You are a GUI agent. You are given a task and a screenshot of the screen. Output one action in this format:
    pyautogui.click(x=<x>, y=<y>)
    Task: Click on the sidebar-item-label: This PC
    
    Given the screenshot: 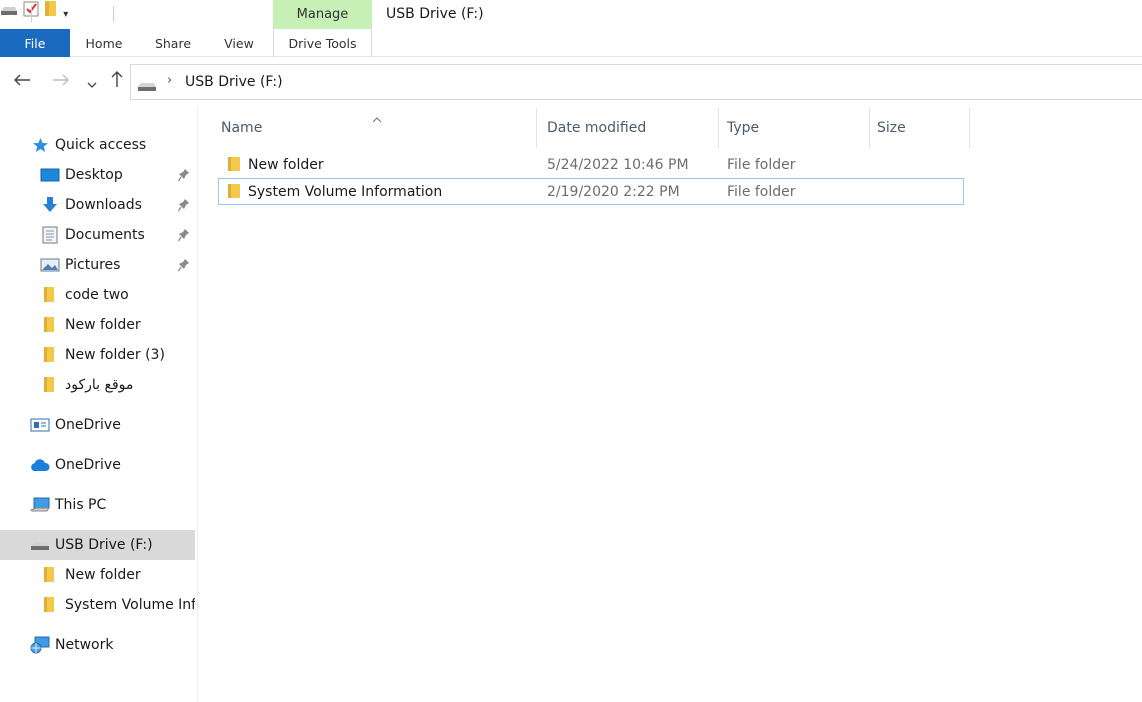 What is the action you would take?
    pyautogui.click(x=81, y=505)
    